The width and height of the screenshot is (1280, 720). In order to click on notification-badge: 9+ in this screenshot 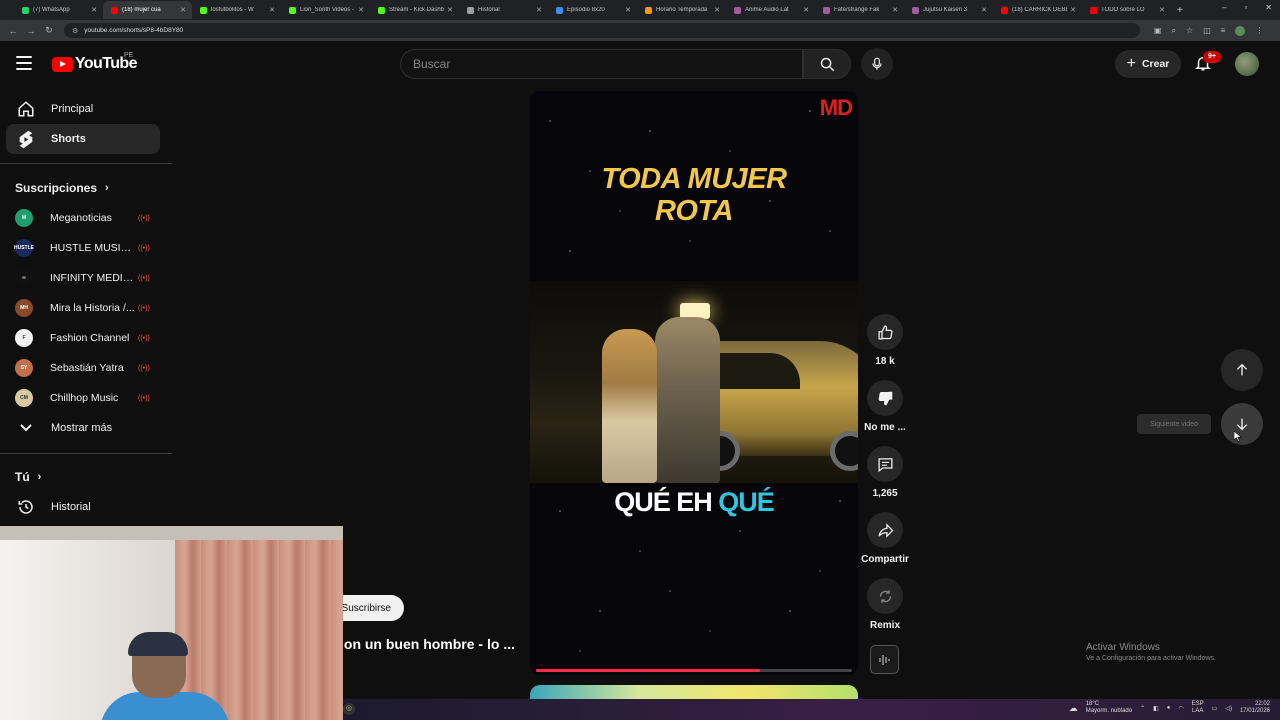, I will do `click(1212, 57)`.